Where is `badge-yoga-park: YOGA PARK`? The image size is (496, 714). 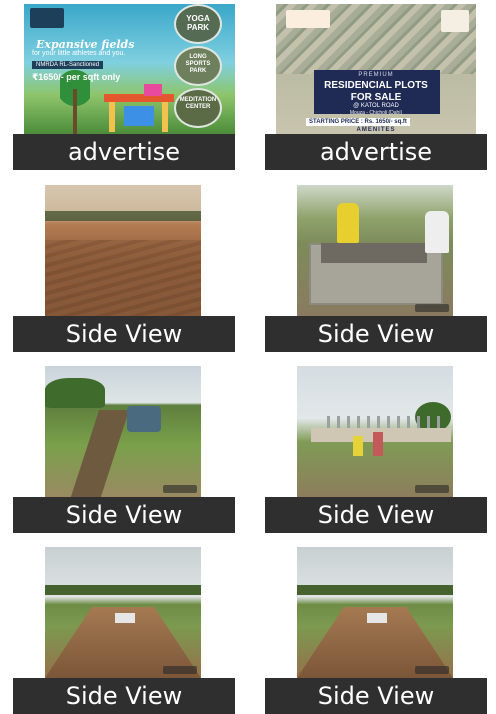
badge-yoga-park: YOGA PARK is located at coordinates (198, 24).